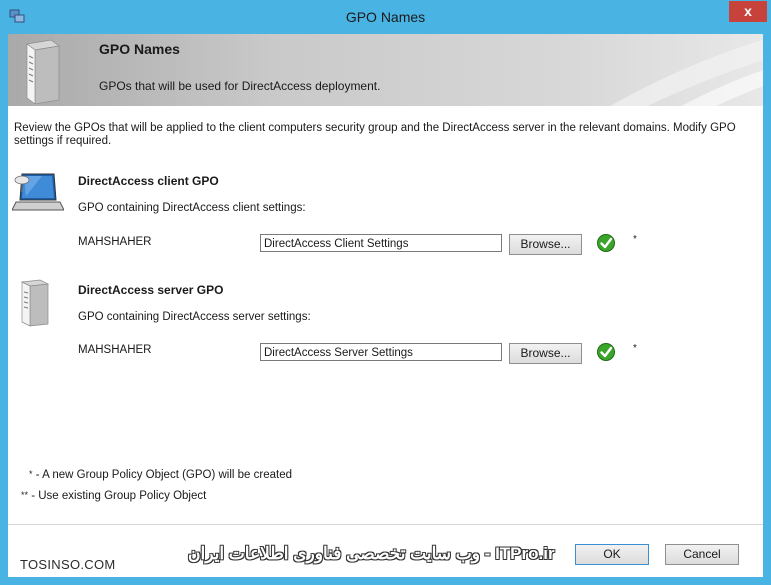 Image resolution: width=771 pixels, height=585 pixels. I want to click on client-gpo-input: DirectAccess Client Settings, so click(381, 243).